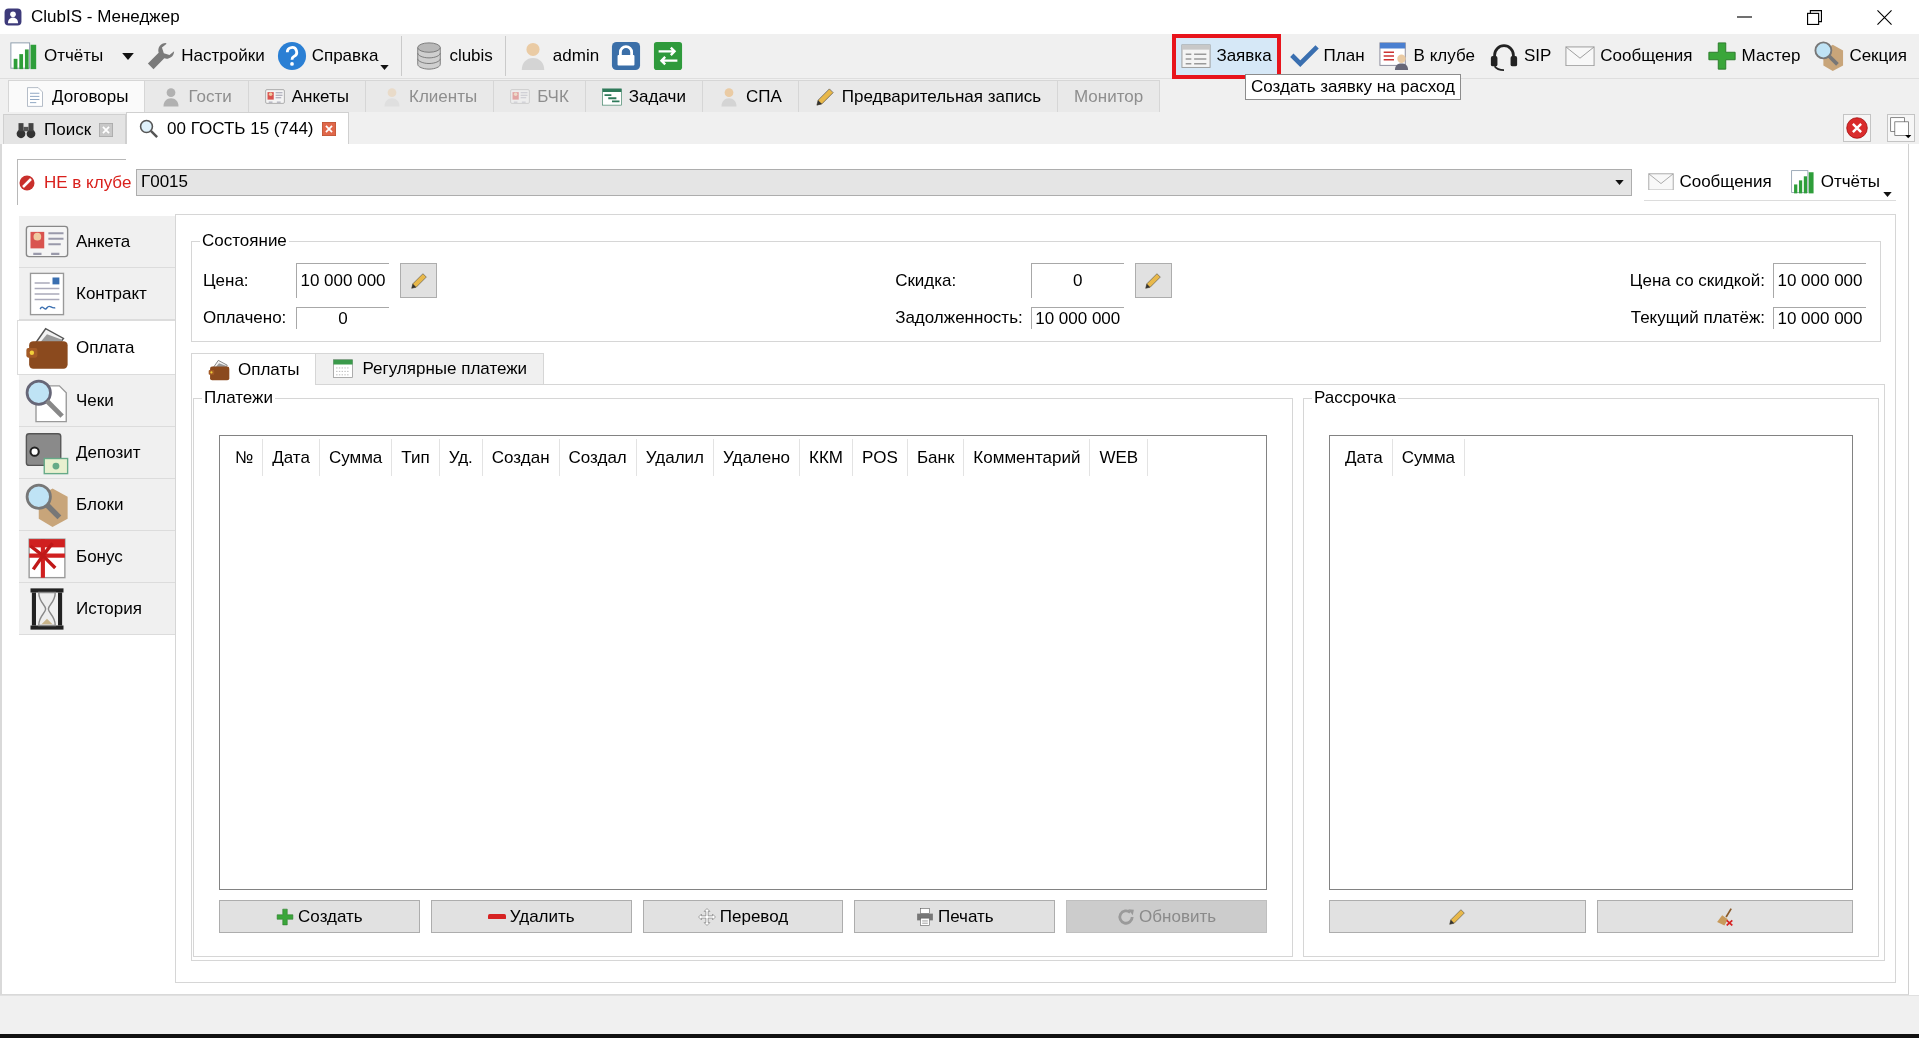  Describe the element at coordinates (244, 241) in the screenshot. I see `group-title: Состояние` at that location.